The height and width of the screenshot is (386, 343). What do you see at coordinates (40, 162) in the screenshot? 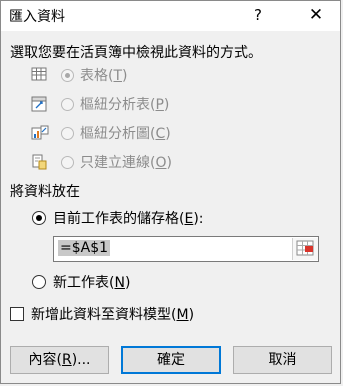
I see `connection-icon` at bounding box center [40, 162].